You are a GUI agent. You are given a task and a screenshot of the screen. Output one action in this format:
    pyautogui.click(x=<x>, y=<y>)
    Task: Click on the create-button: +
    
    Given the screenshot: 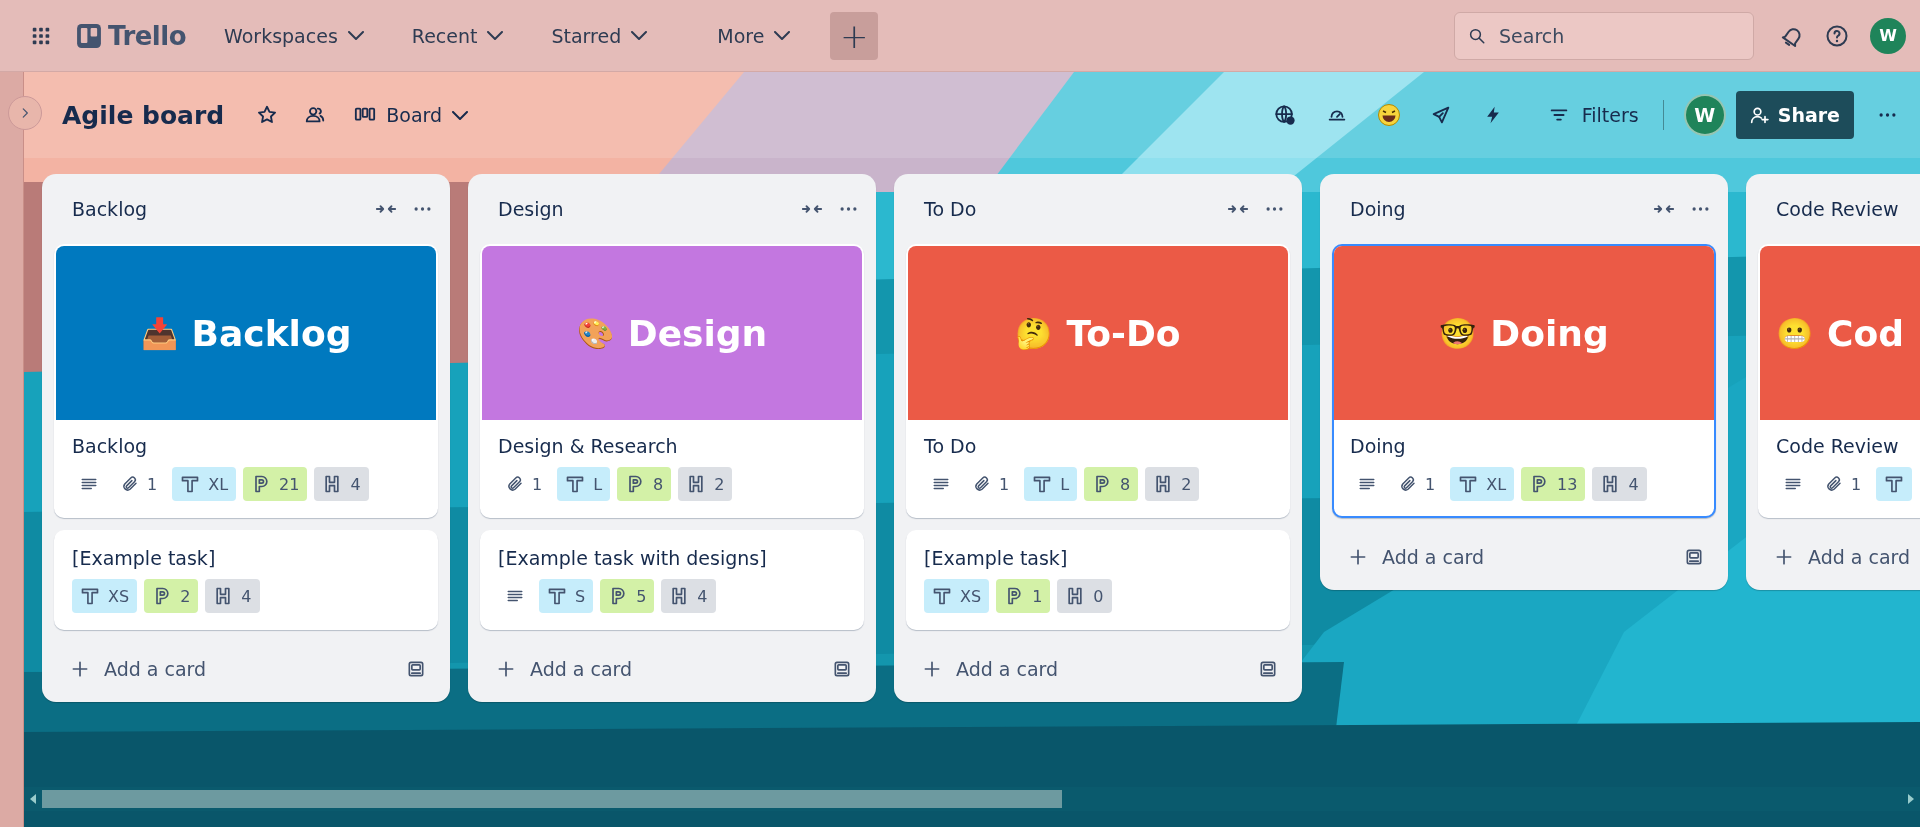 What is the action you would take?
    pyautogui.click(x=854, y=35)
    